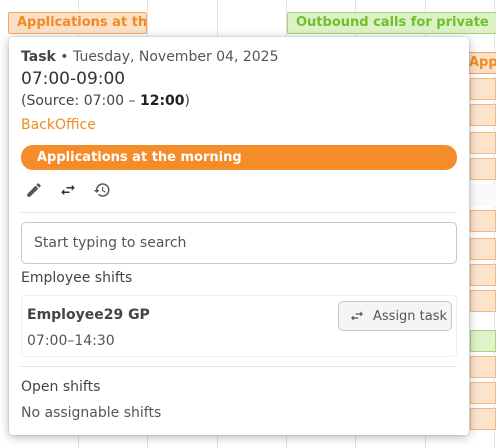 Image resolution: width=496 pixels, height=448 pixels. I want to click on task-source: (Source: 07:00 – 12:00), so click(105, 101).